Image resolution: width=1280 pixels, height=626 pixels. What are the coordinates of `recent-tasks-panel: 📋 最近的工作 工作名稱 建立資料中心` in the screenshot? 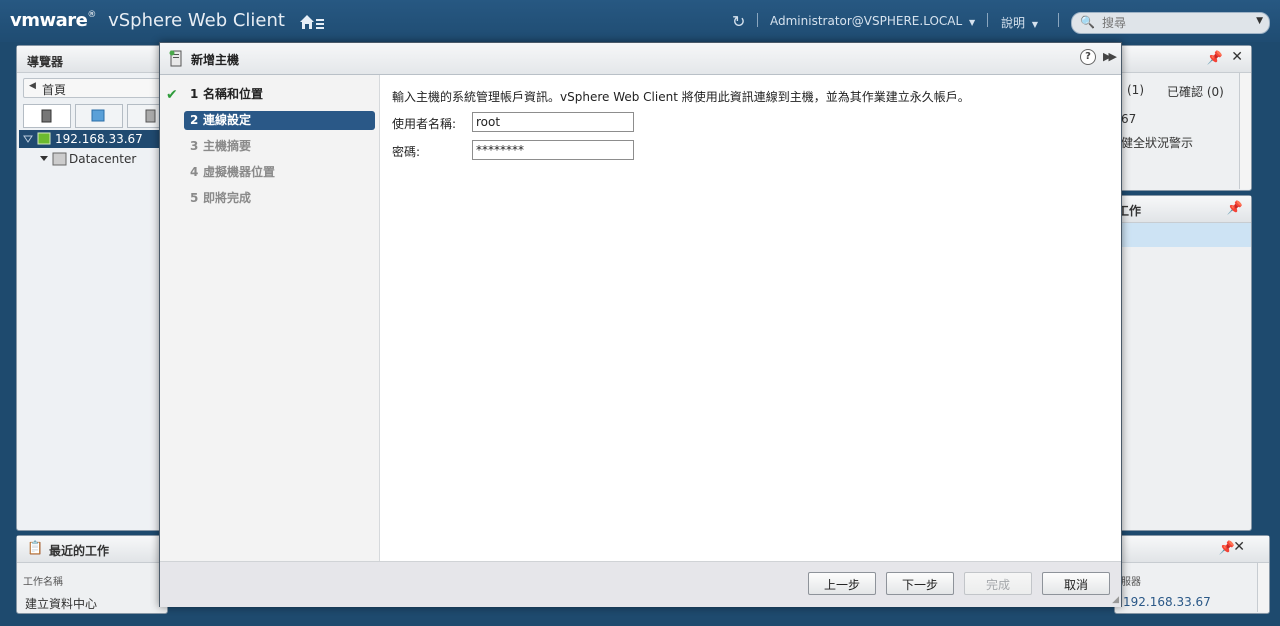 It's located at (92, 574).